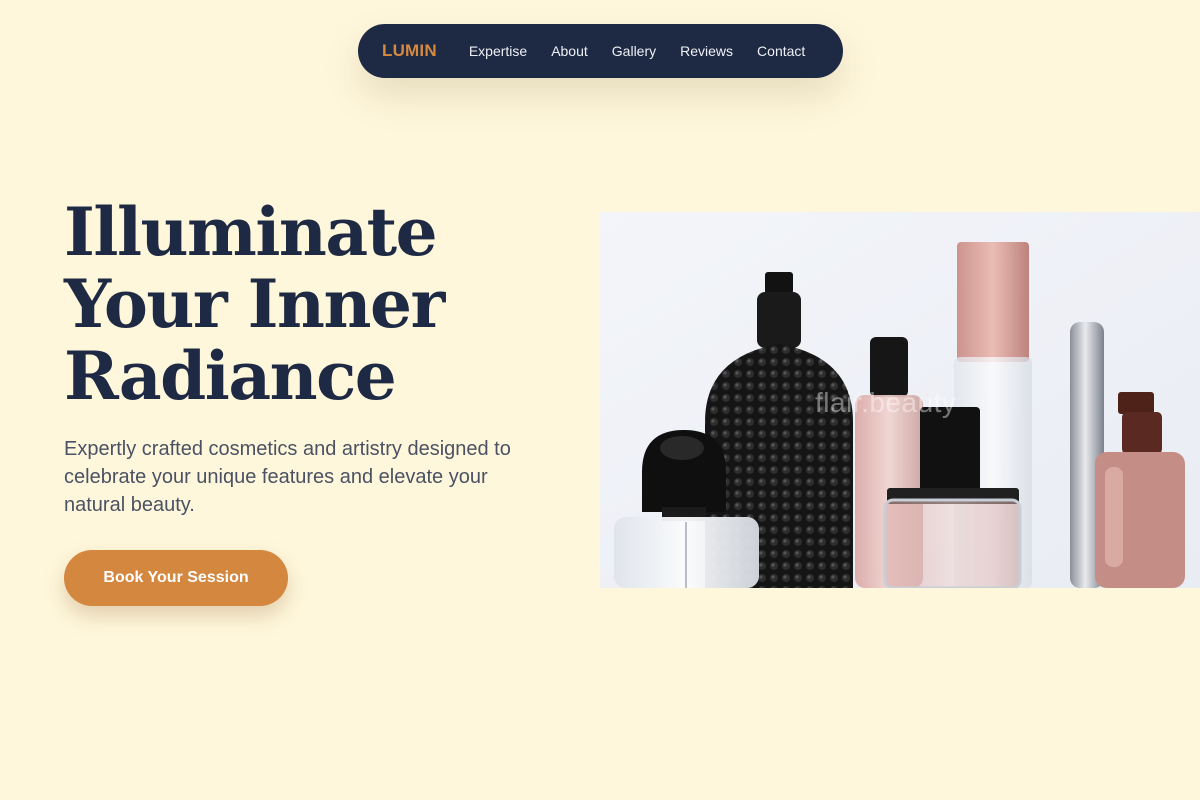 The width and height of the screenshot is (1200, 800). Describe the element at coordinates (569, 51) in the screenshot. I see `nav-link-about: About` at that location.